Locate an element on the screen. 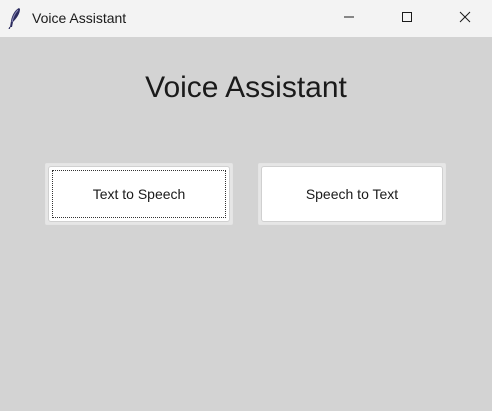  speech-to-text-button-frame: Speech to Text is located at coordinates (352, 194).